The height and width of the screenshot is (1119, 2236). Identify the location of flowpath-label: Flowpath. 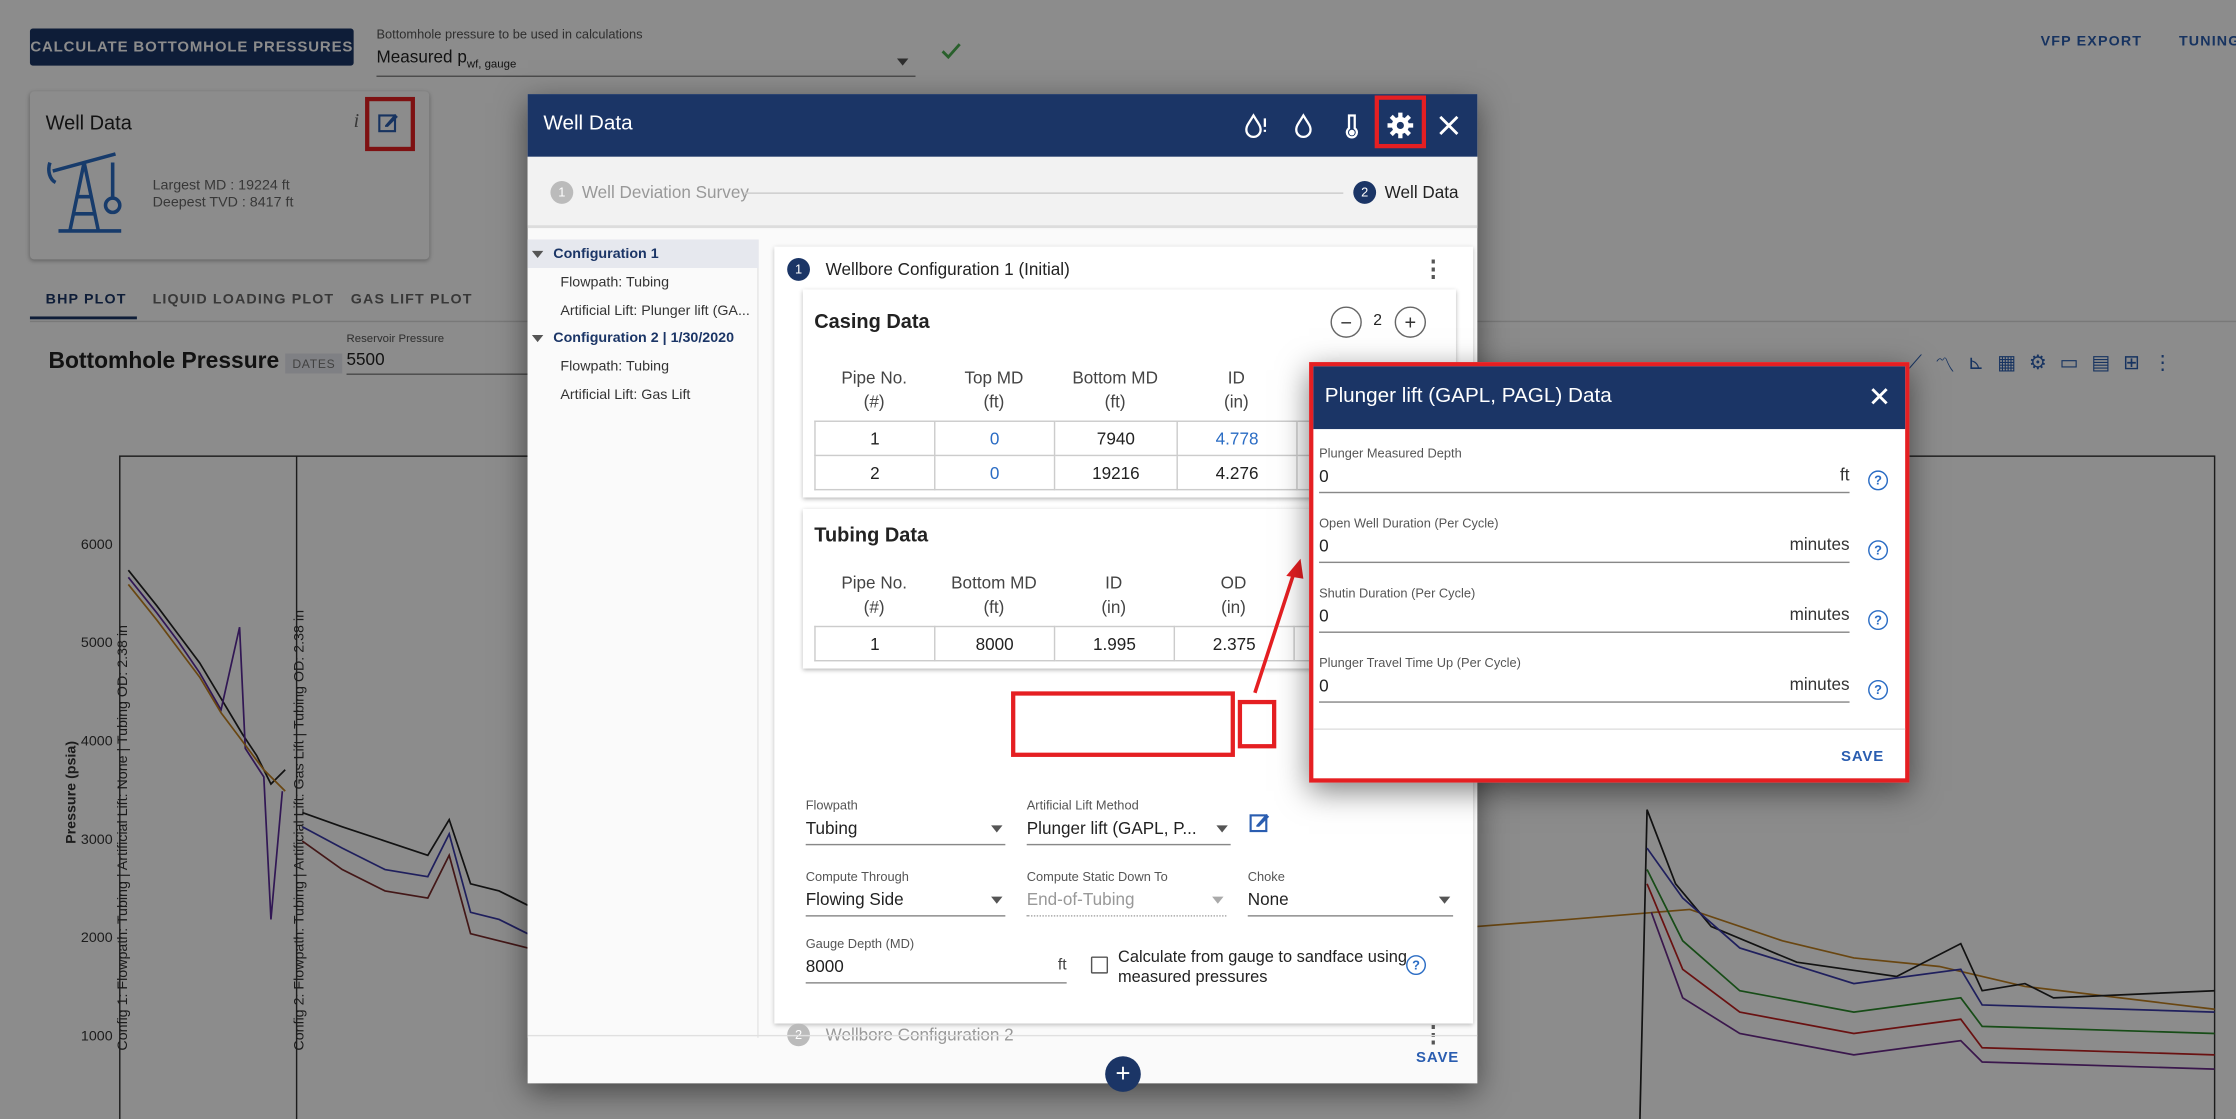
(831, 805).